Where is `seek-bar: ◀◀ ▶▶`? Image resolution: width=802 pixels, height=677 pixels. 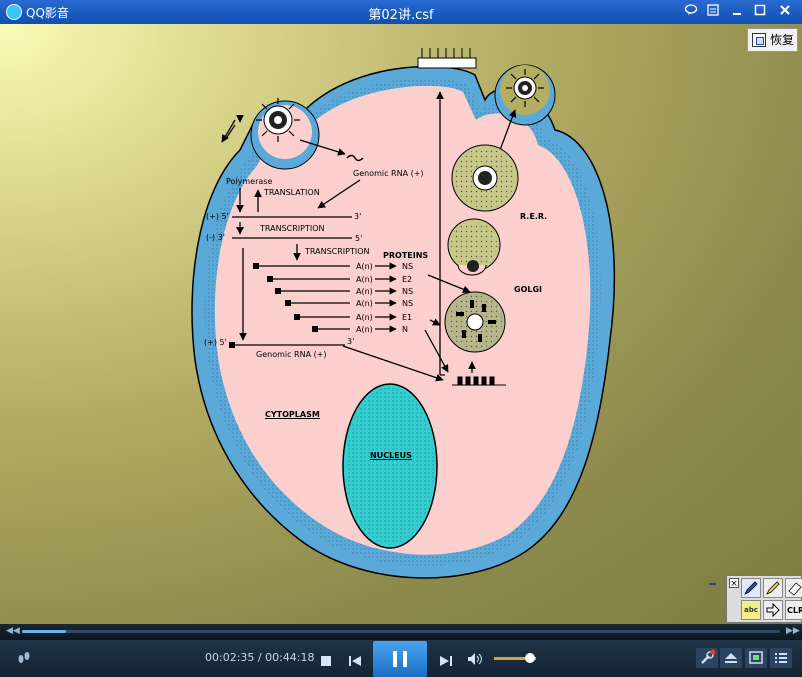
seek-bar: ◀◀ ▶▶ is located at coordinates (401, 632).